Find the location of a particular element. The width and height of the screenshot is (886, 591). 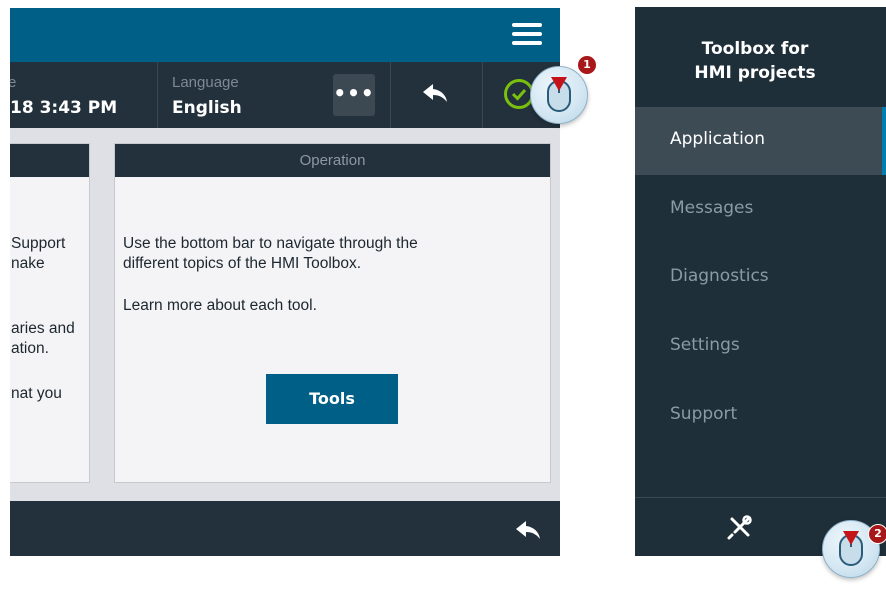

panel-text-line: Support is located at coordinates (38, 243).